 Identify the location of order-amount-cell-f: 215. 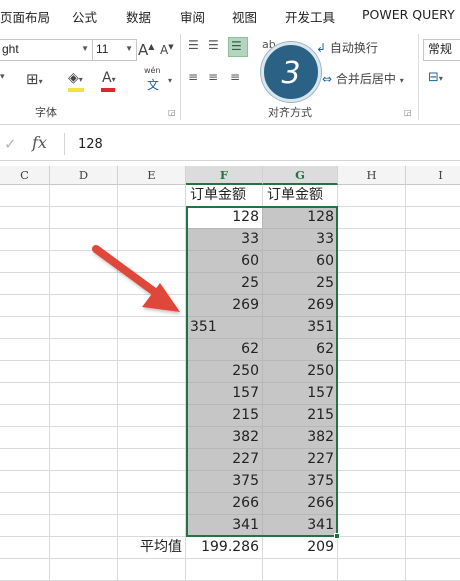
(224, 416).